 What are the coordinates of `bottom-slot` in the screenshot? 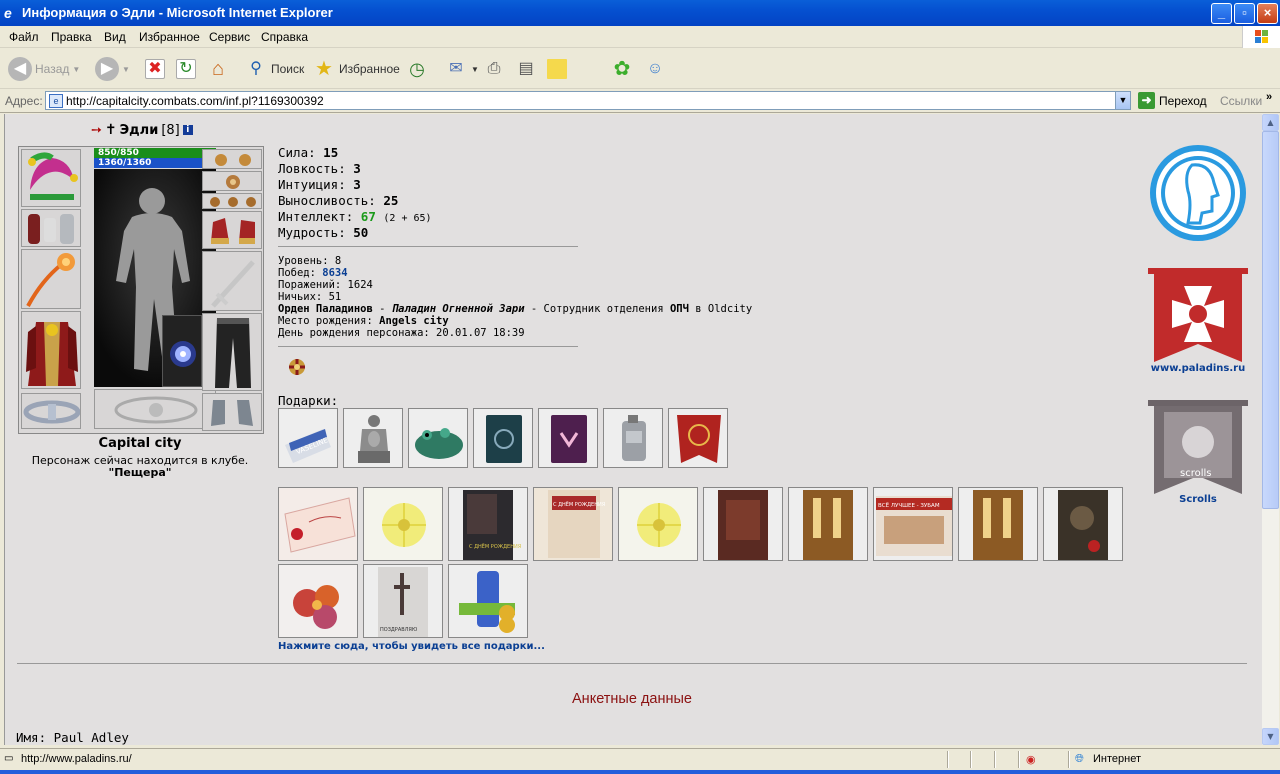 It's located at (155, 409).